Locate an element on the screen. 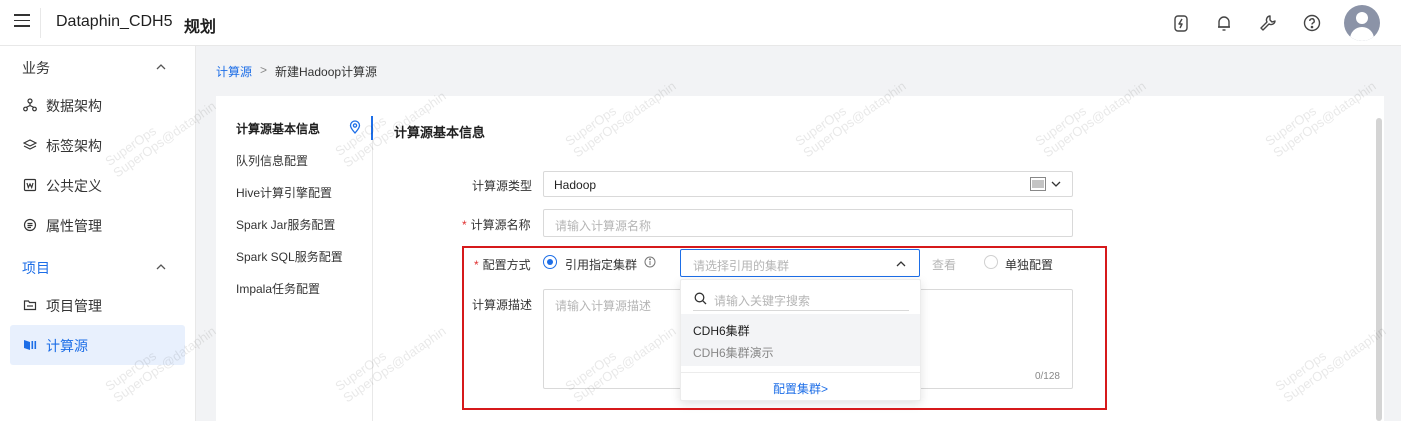 The image size is (1401, 421). type-label: 计算源类型 is located at coordinates (502, 186).